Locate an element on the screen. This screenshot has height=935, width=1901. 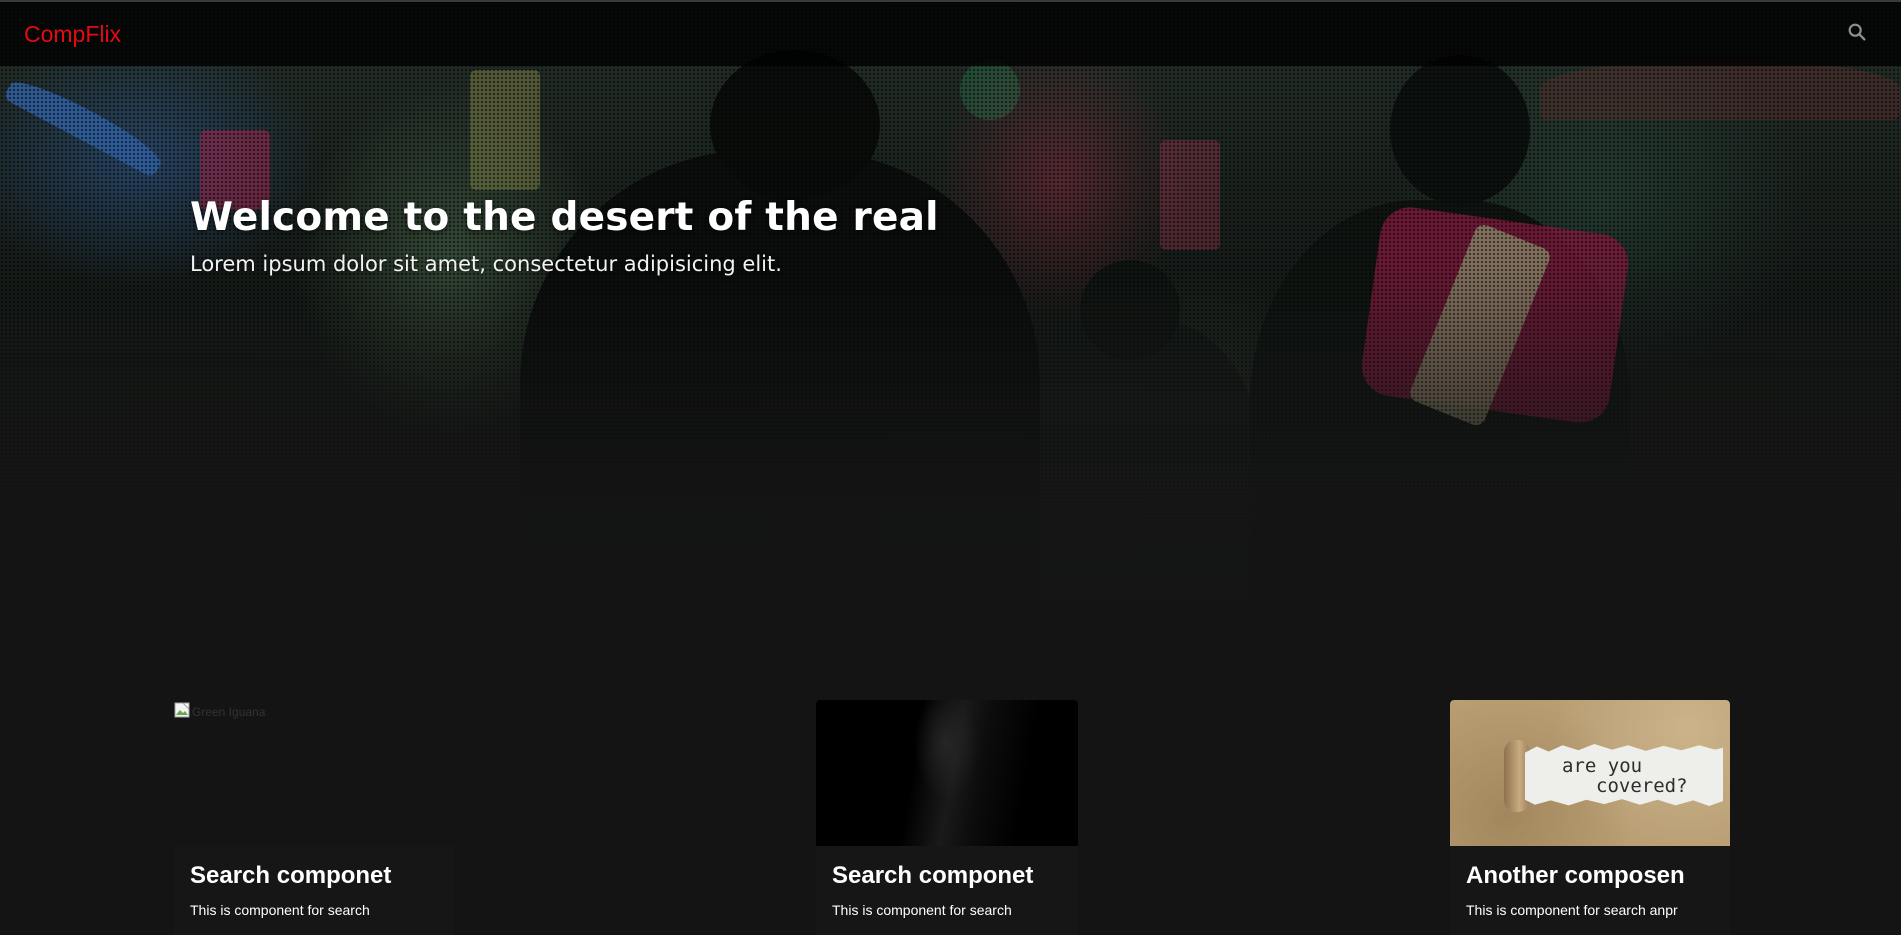
image-caption-line: are you is located at coordinates (1602, 766).